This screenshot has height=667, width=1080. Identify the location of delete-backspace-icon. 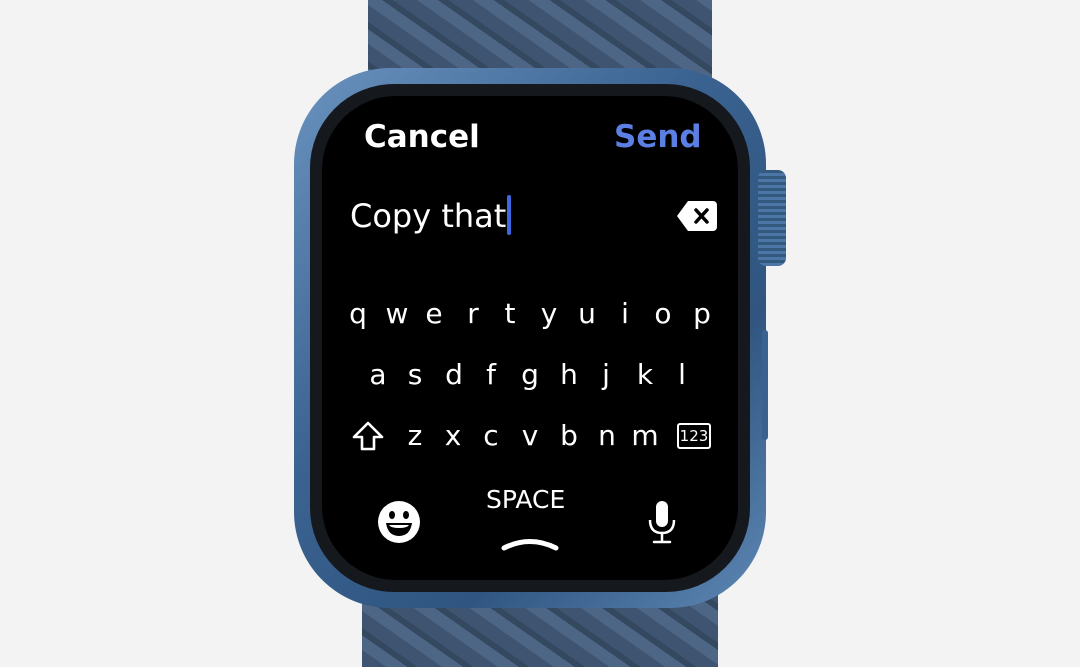
(697, 216).